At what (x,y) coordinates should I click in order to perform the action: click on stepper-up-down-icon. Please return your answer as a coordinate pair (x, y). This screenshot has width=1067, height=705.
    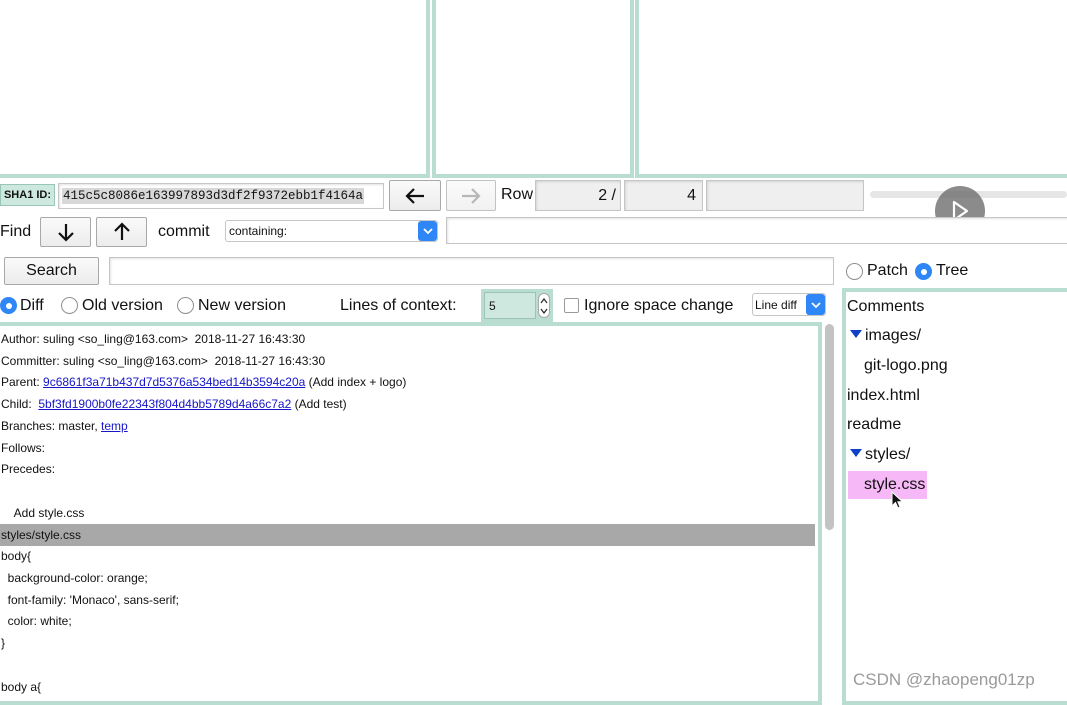
    Looking at the image, I should click on (544, 305).